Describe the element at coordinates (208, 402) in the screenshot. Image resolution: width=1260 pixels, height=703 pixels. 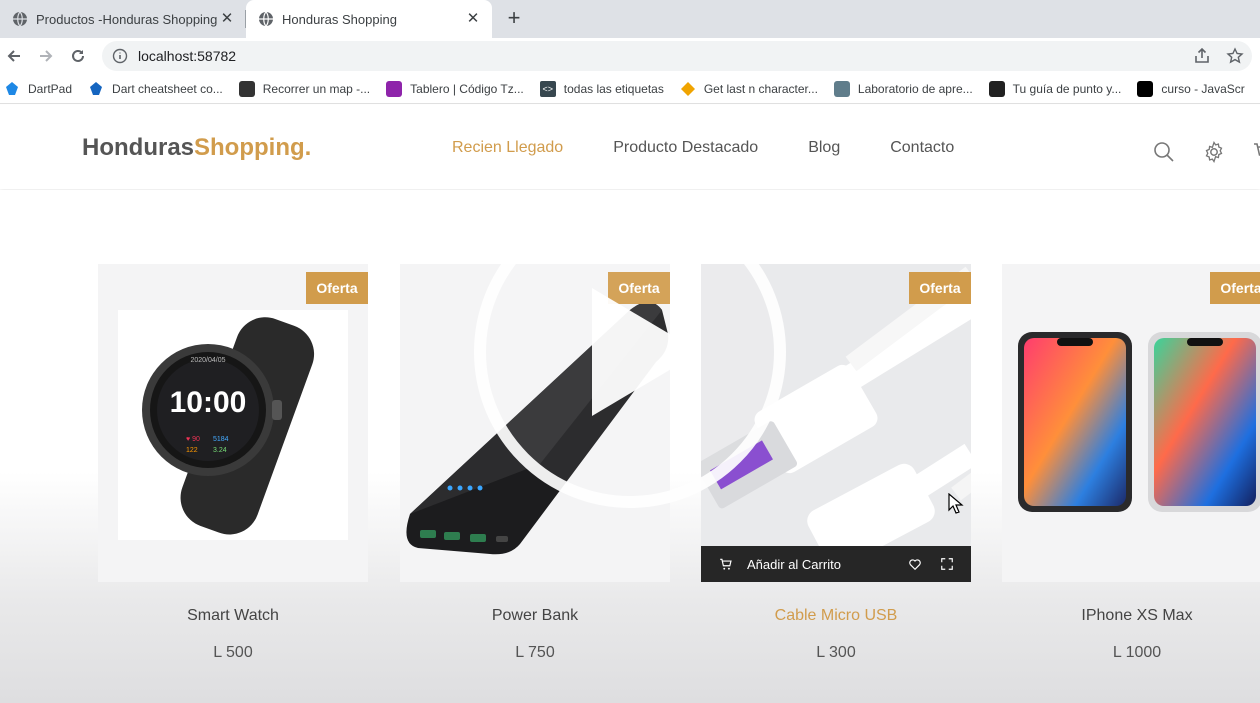
I see `watch-time: 10:00` at that location.